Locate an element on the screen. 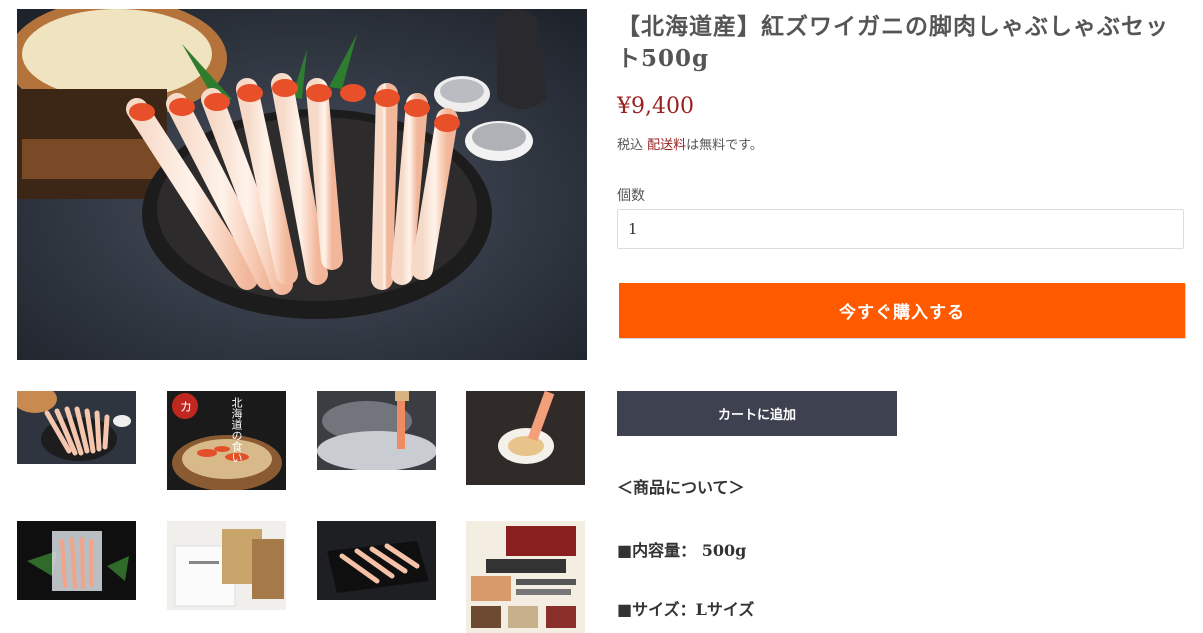  tax-label: 税込 is located at coordinates (632, 145).